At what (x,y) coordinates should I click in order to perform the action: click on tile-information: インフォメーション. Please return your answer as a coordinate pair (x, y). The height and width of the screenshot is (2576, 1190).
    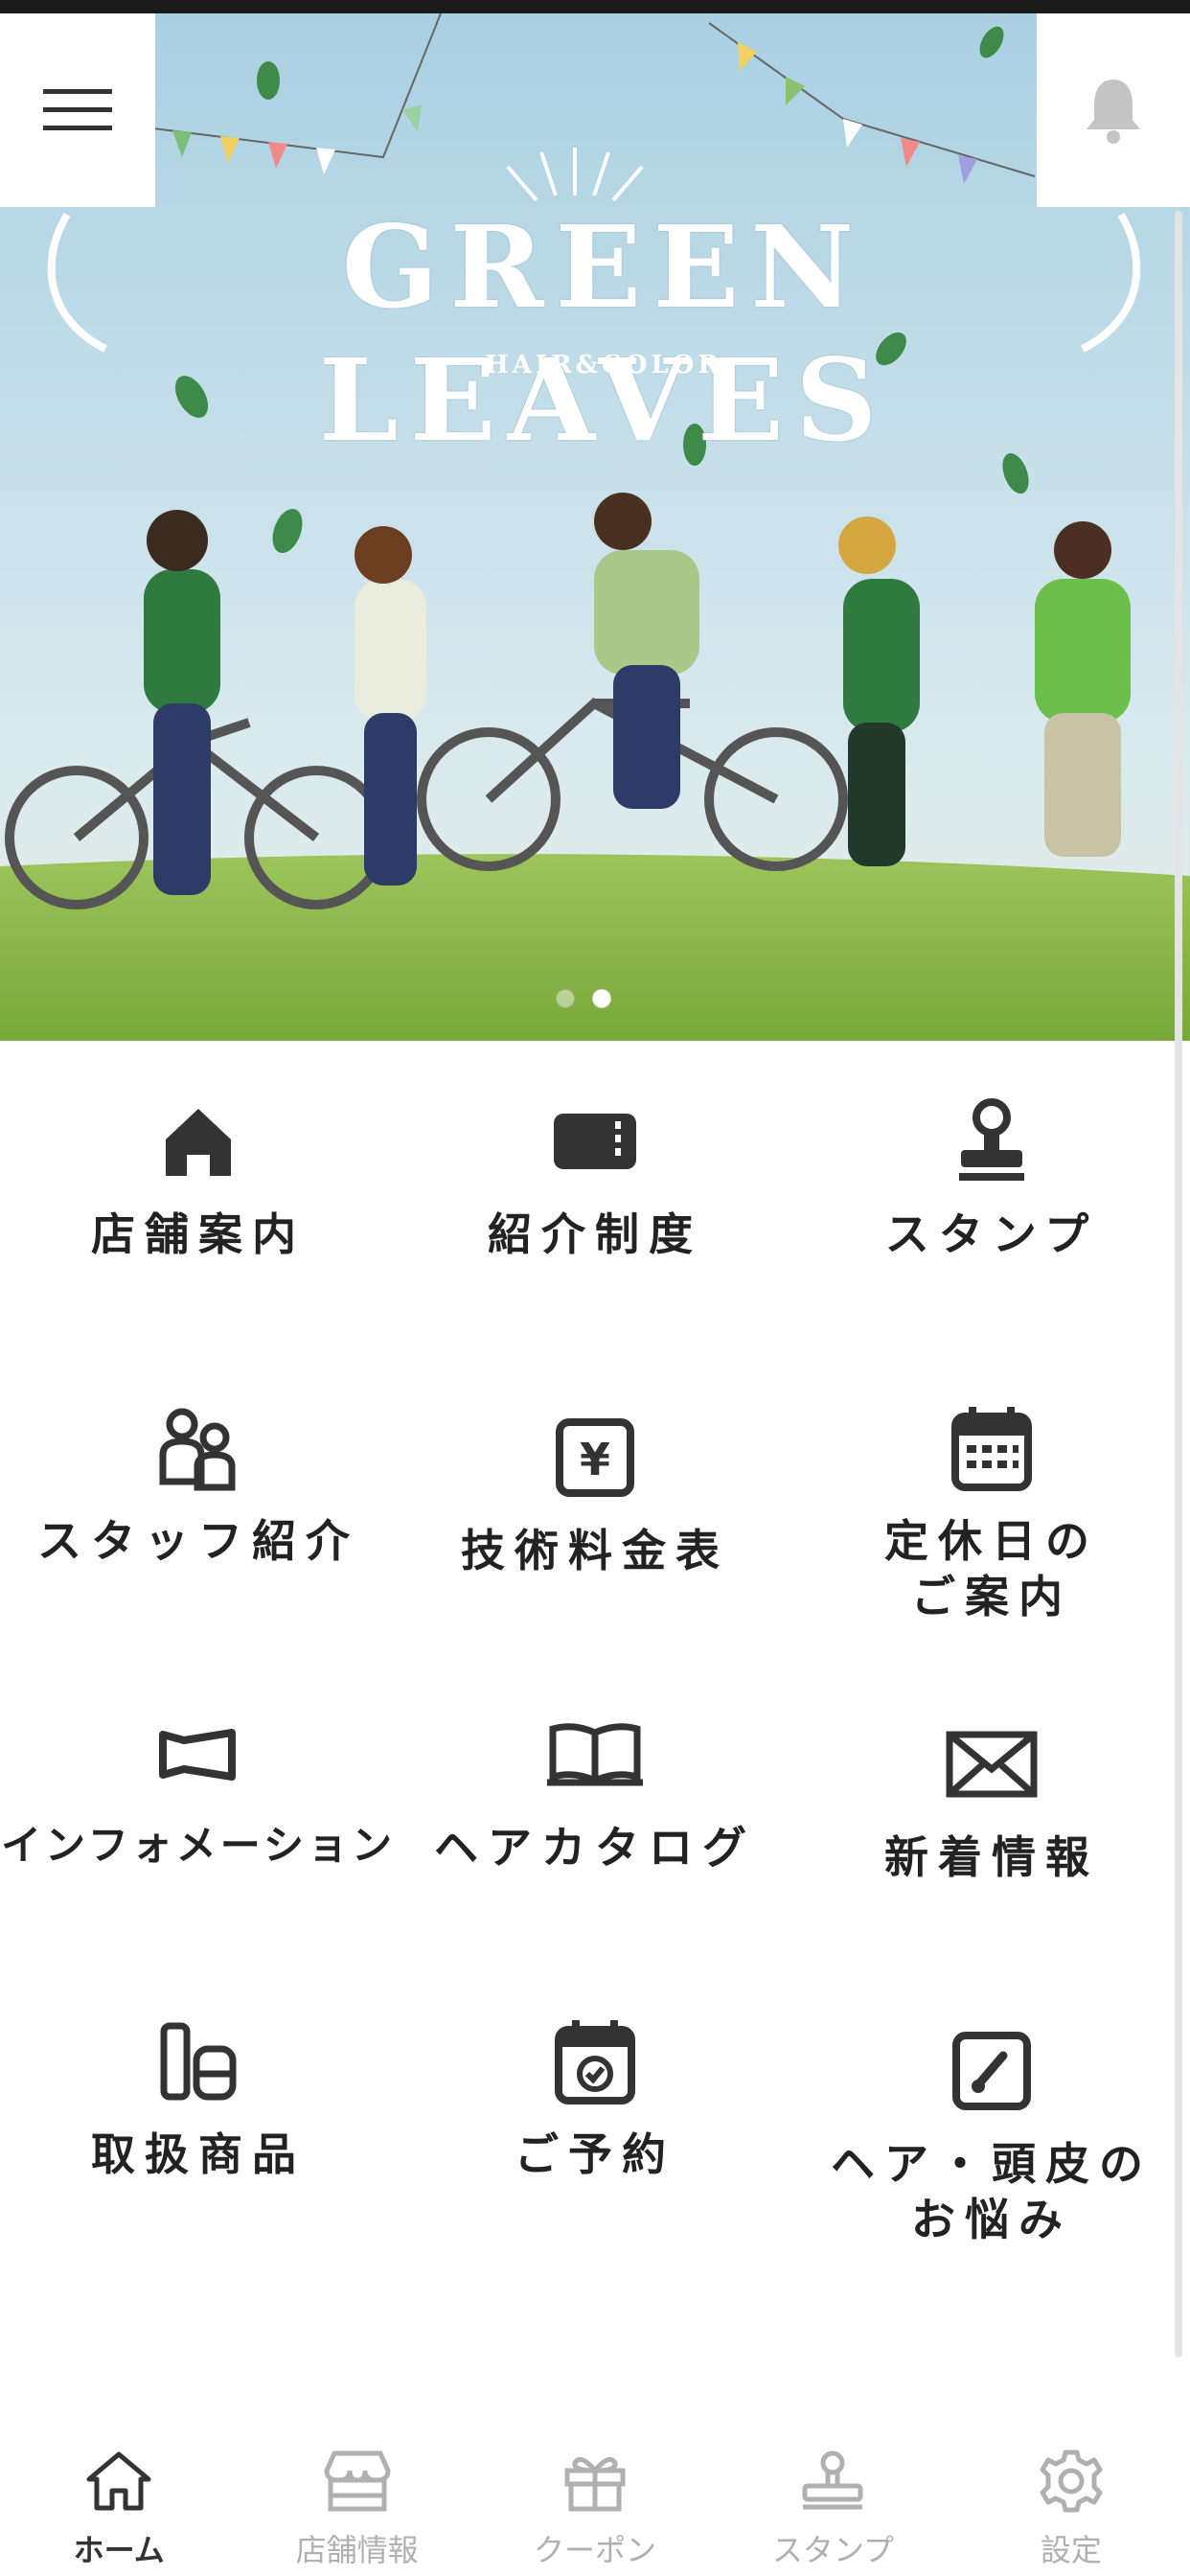
    Looking at the image, I should click on (199, 1787).